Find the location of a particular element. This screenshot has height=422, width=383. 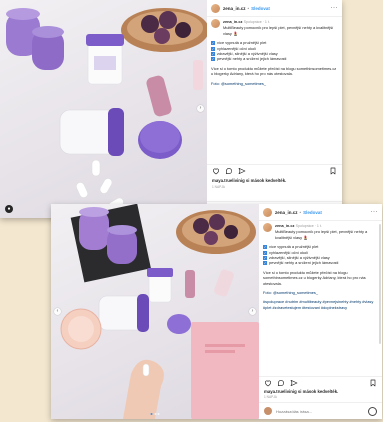

user-tag-icon: ● is located at coordinates (9, 209).